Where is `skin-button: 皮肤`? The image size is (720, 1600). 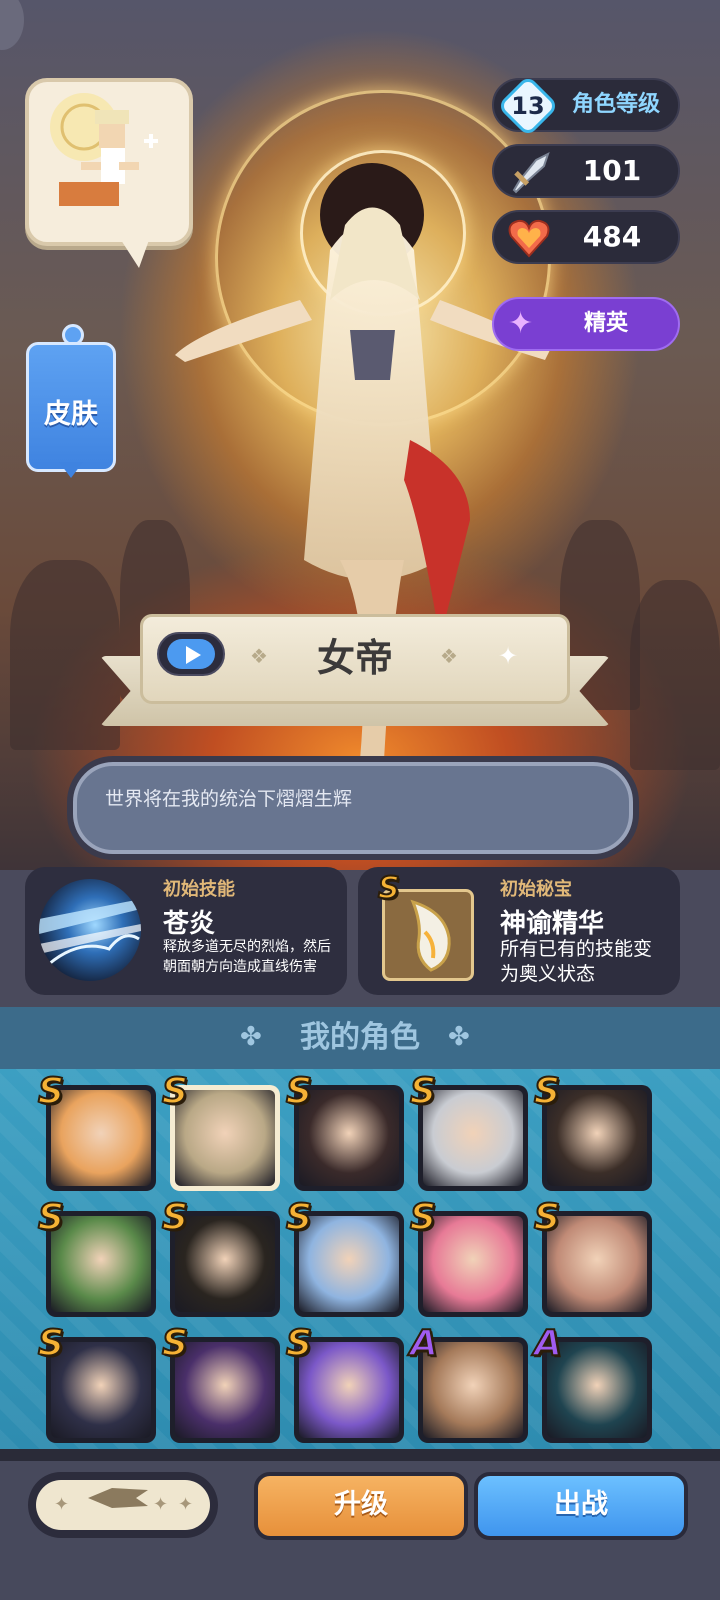 skin-button: 皮肤 is located at coordinates (71, 405).